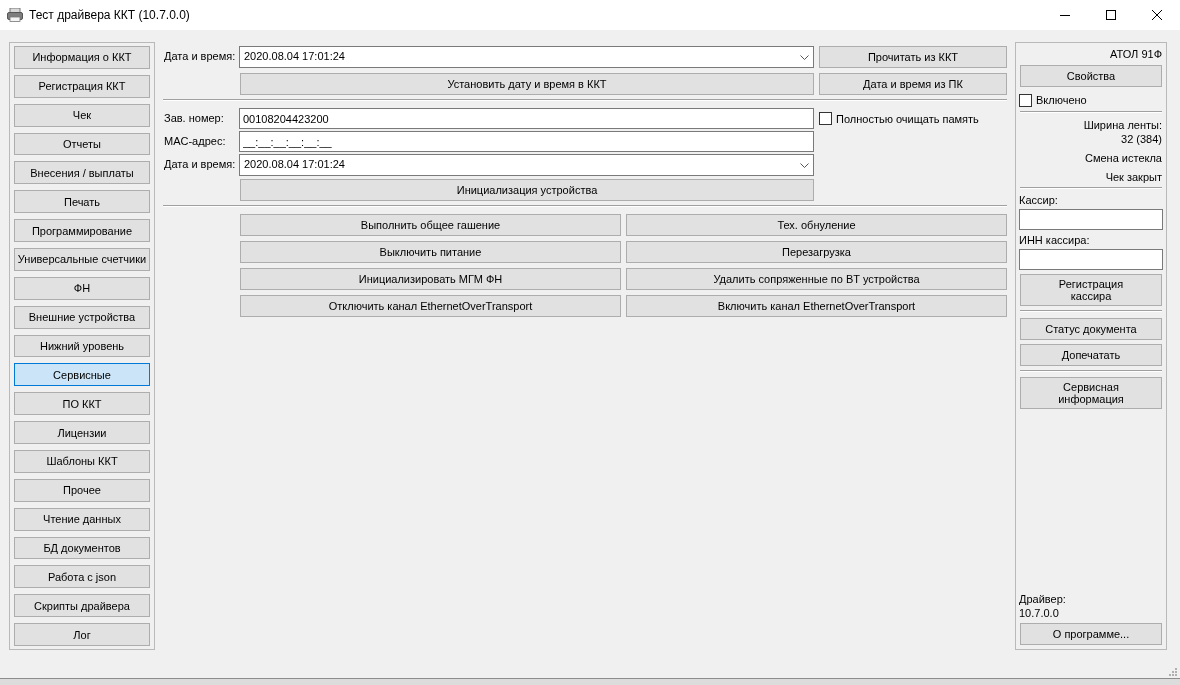 The width and height of the screenshot is (1180, 685). I want to click on action-button: Тех. обнуление, so click(816, 225).